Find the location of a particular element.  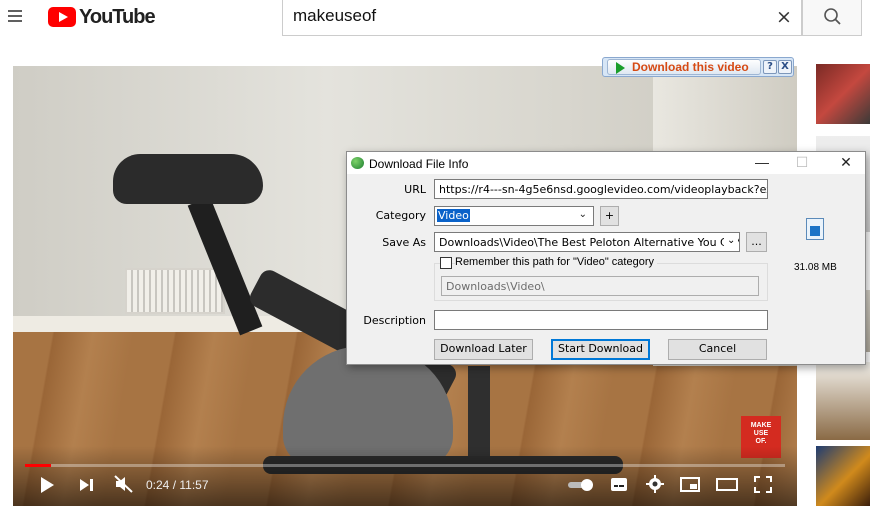

theater-mode-icon is located at coordinates (727, 484).